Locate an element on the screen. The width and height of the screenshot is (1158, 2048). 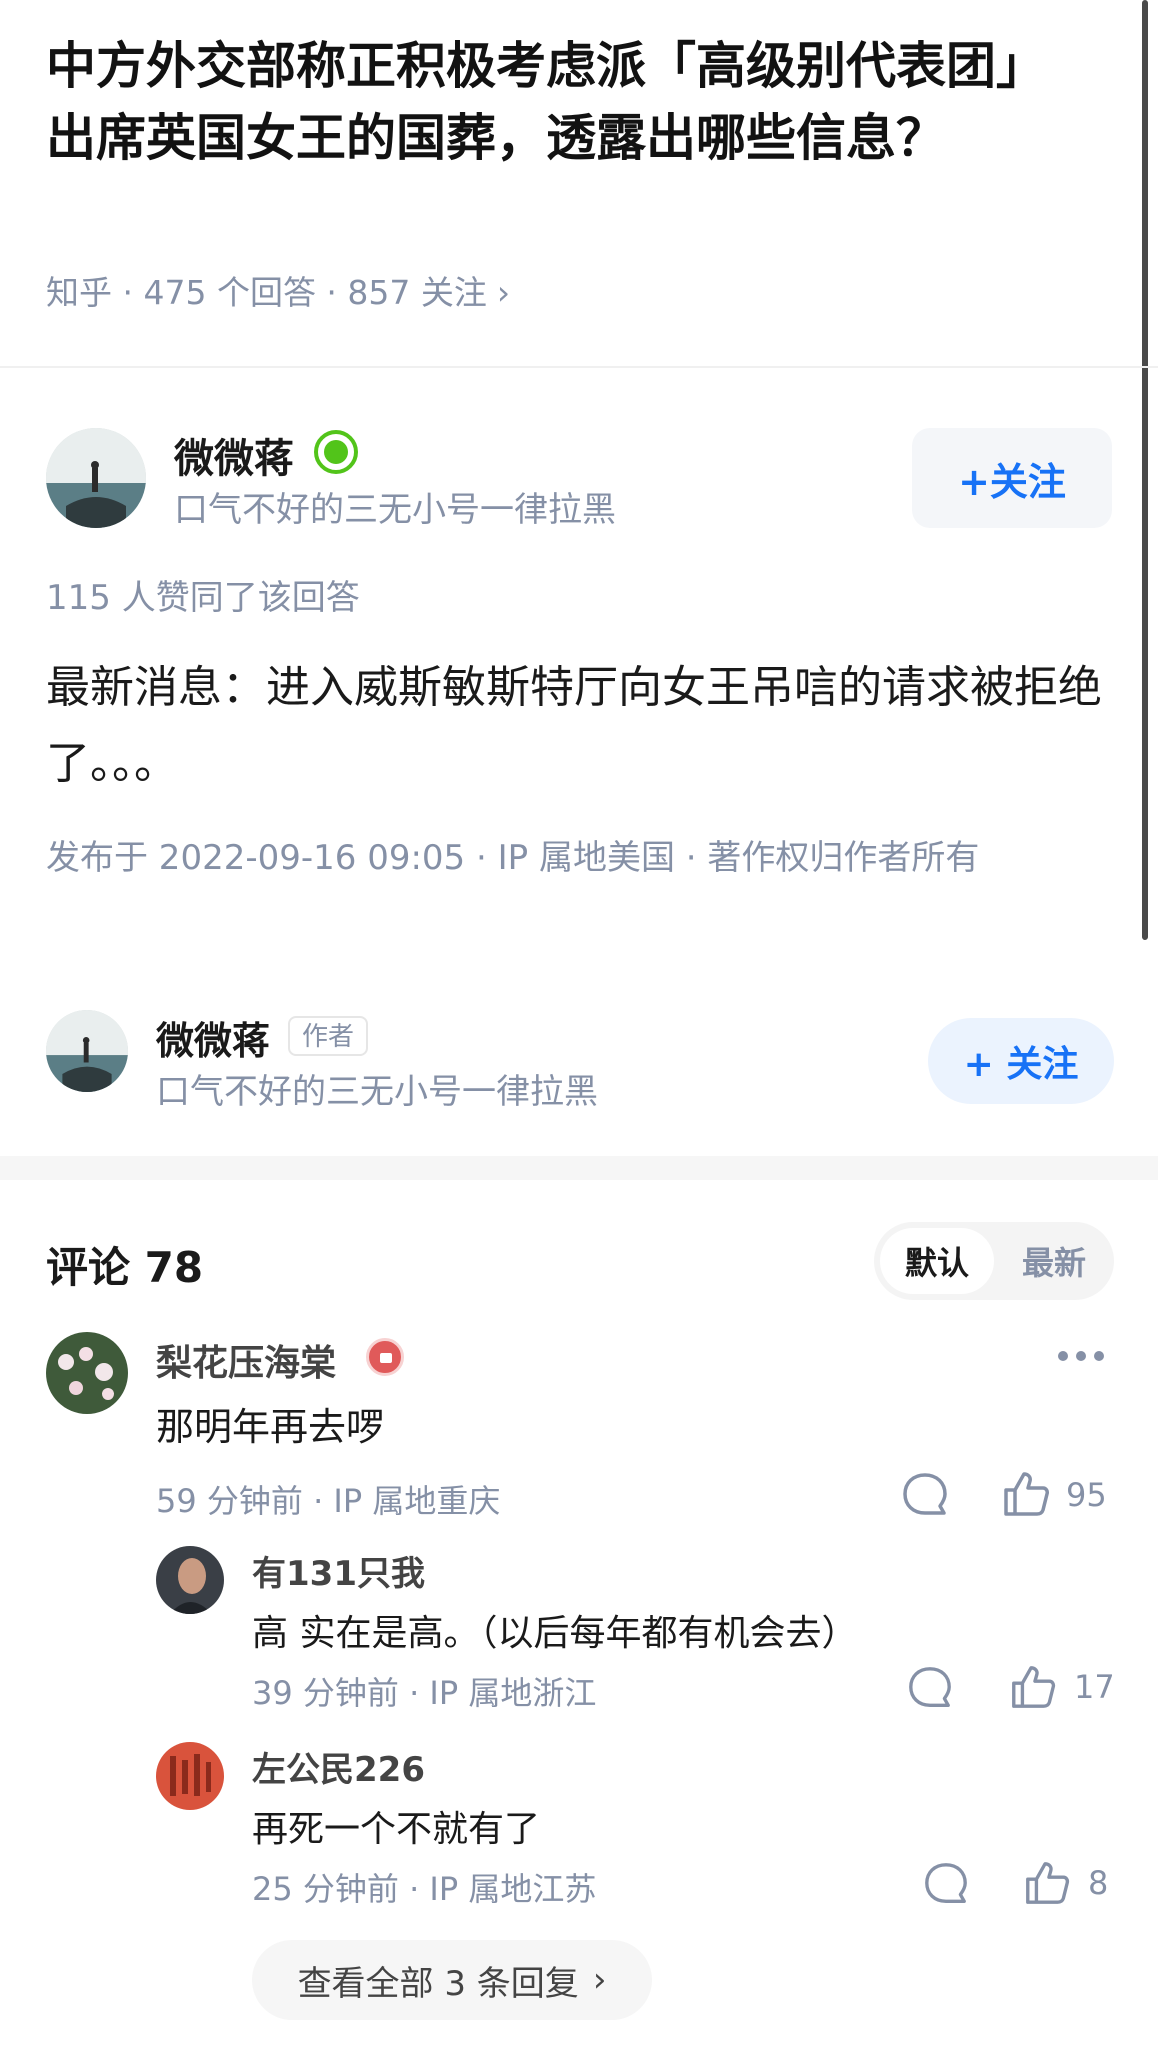
like-badge-icon is located at coordinates (385, 1357).